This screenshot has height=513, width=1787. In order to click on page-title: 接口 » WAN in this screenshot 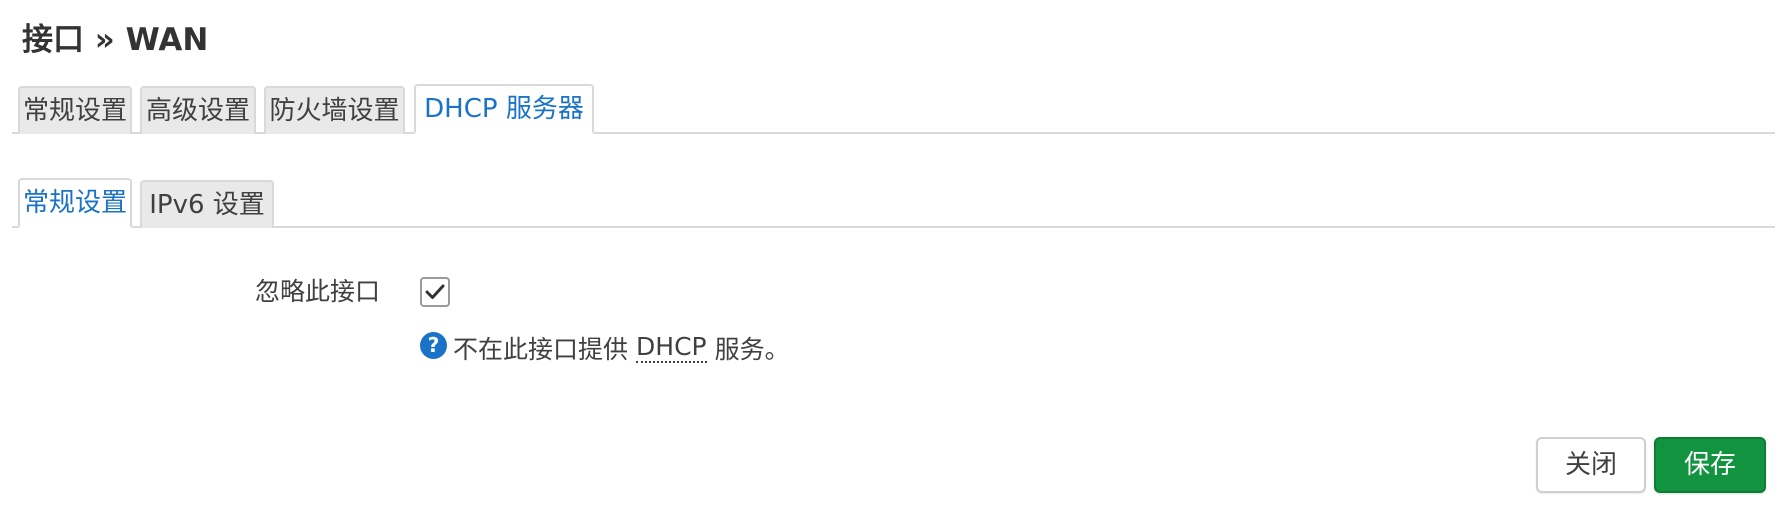, I will do `click(115, 40)`.